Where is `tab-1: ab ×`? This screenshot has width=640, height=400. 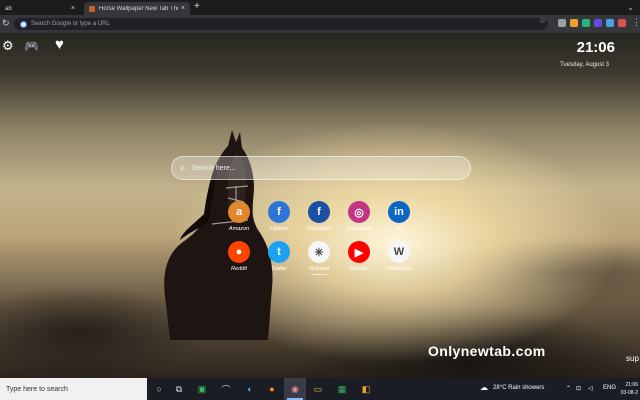
tab-1: ab × is located at coordinates (40, 8).